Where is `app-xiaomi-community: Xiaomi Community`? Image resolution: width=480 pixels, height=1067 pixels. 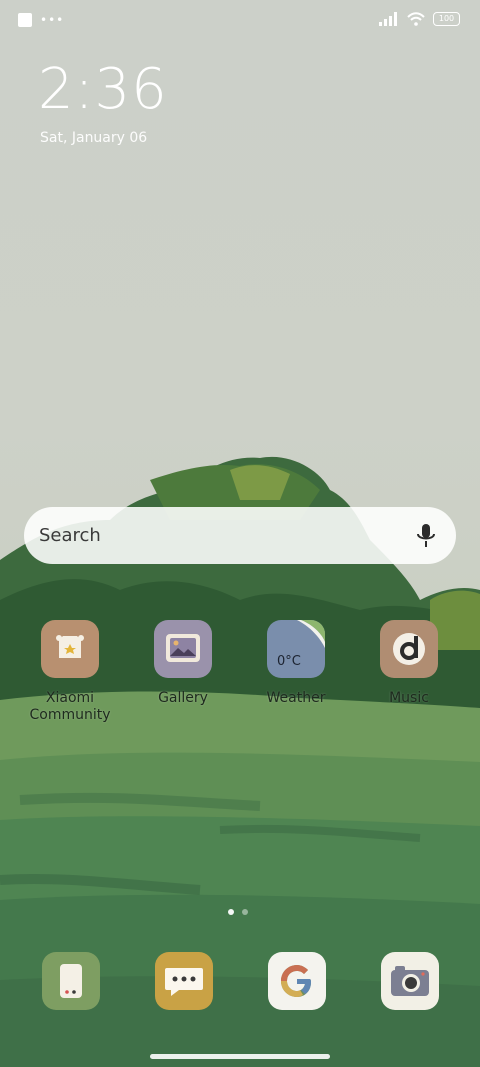
app-xiaomi-community: Xiaomi Community is located at coordinates (70, 672).